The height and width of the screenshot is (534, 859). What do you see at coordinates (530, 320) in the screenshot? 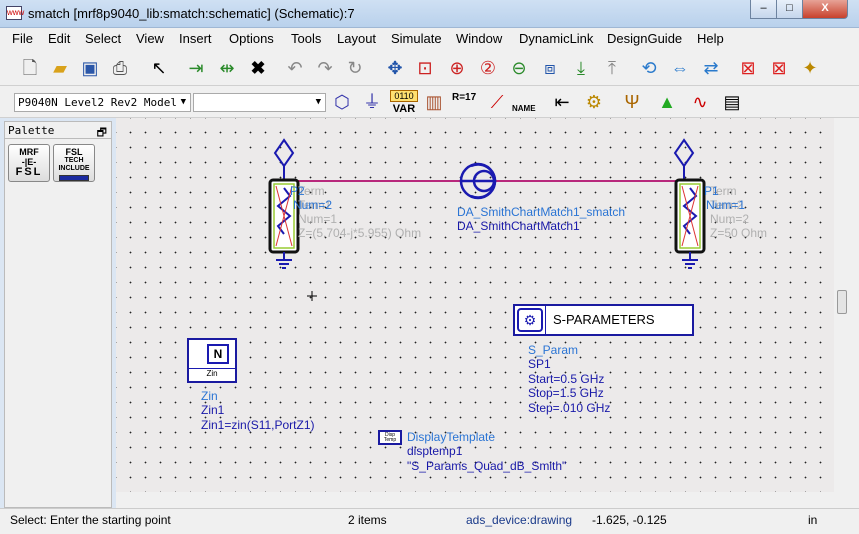
I see `sparam-icon: ⚙` at bounding box center [530, 320].